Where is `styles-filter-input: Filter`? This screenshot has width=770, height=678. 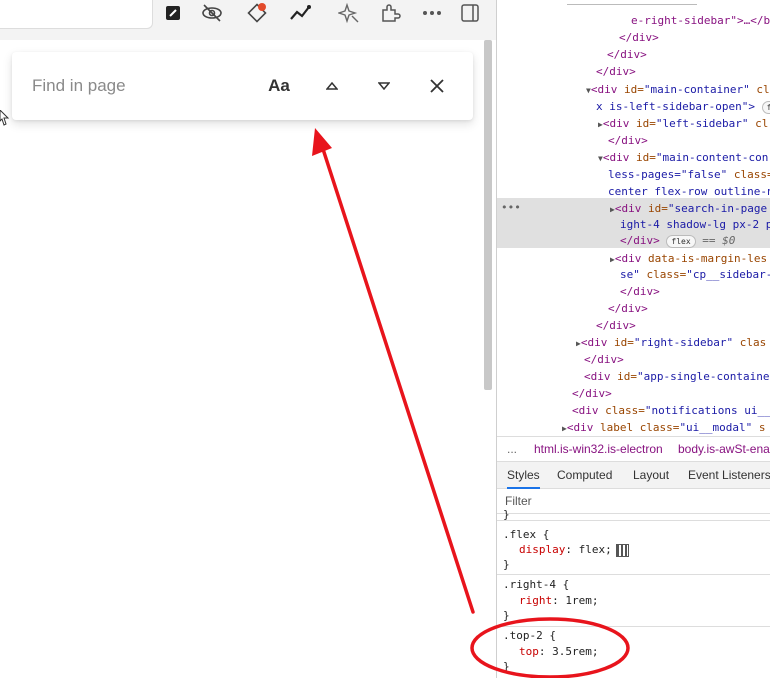
styles-filter-input: Filter is located at coordinates (633, 501).